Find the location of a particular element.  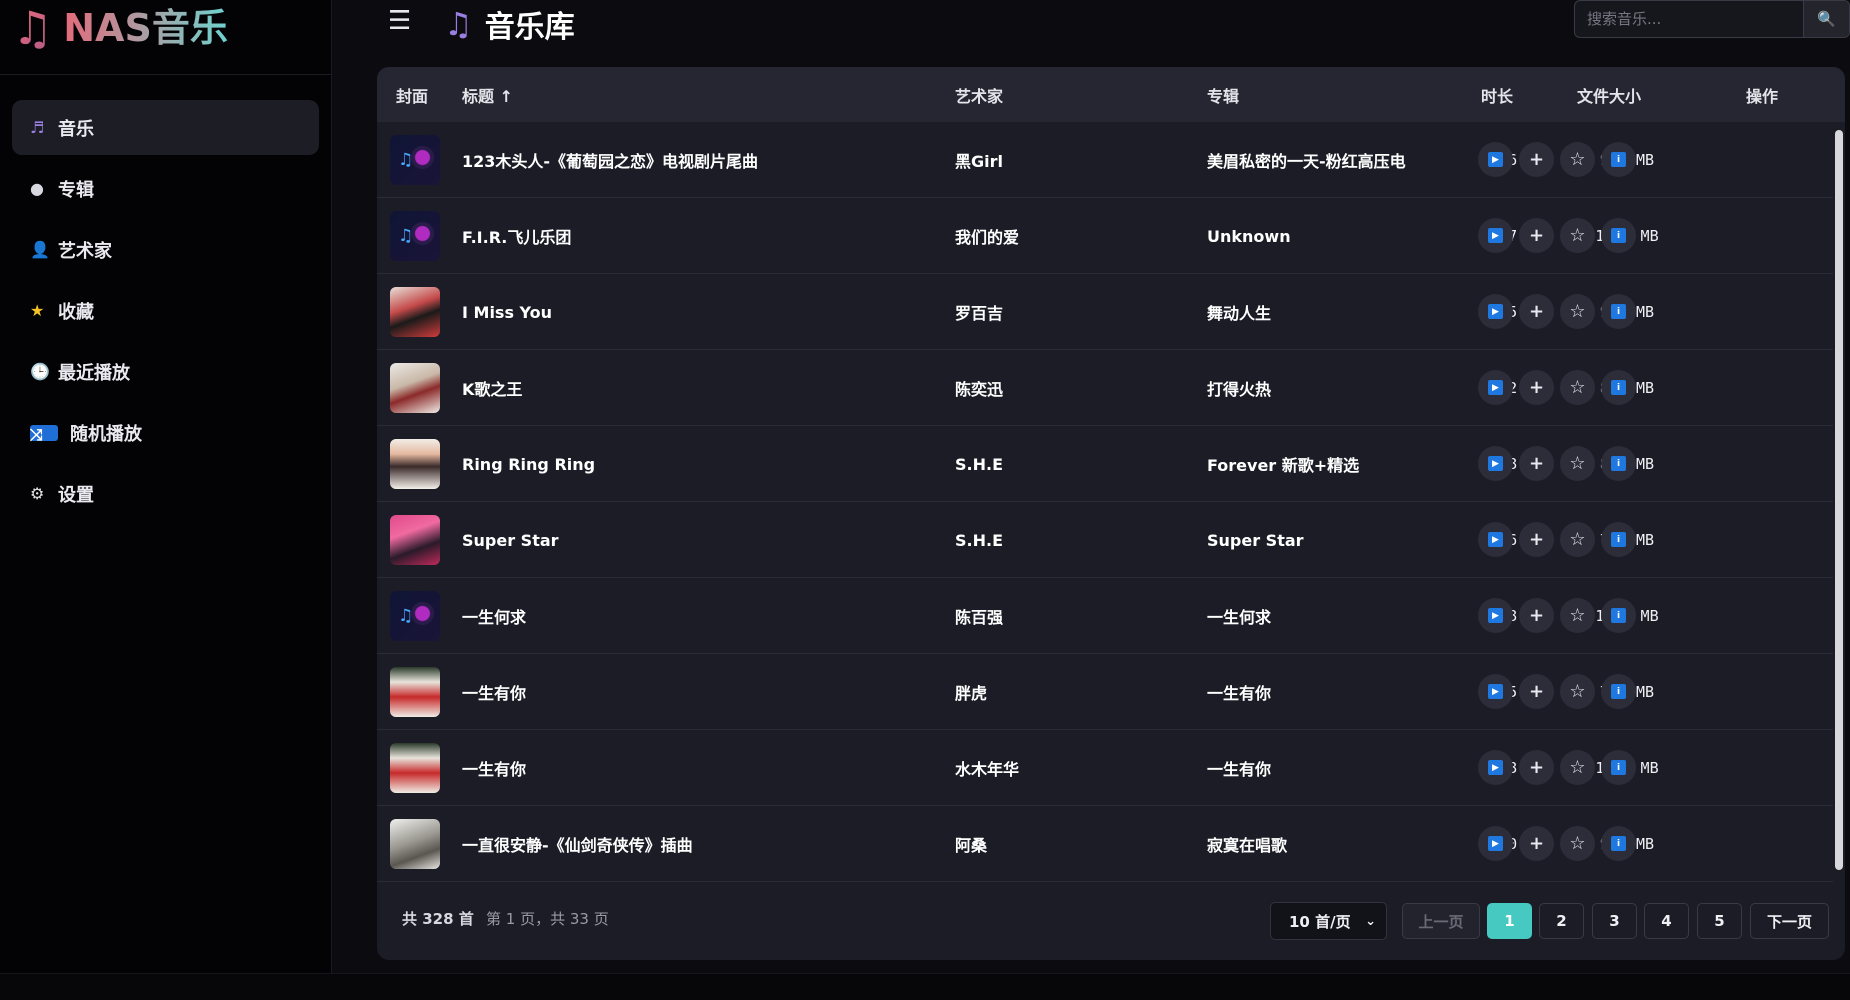

info-icon: i is located at coordinates (1618, 387).